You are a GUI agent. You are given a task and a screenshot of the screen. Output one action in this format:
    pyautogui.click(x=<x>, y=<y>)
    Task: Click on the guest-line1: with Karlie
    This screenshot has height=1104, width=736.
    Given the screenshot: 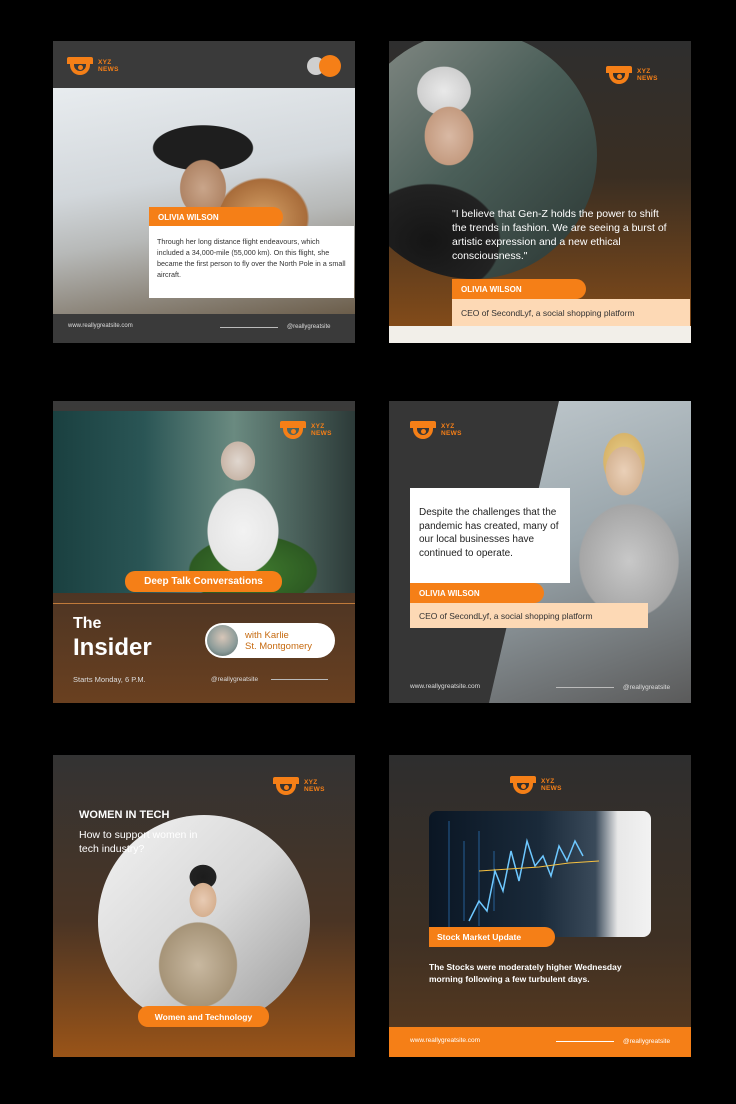 What is the action you would take?
    pyautogui.click(x=267, y=635)
    